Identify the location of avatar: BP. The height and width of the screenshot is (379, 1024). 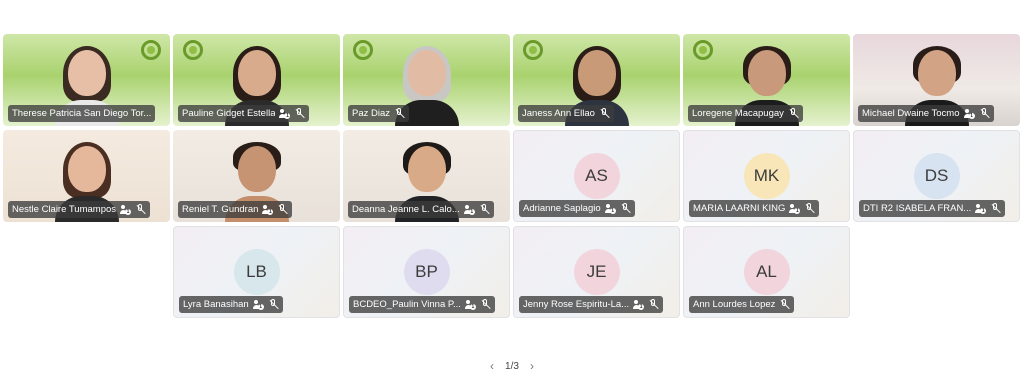
(426, 272).